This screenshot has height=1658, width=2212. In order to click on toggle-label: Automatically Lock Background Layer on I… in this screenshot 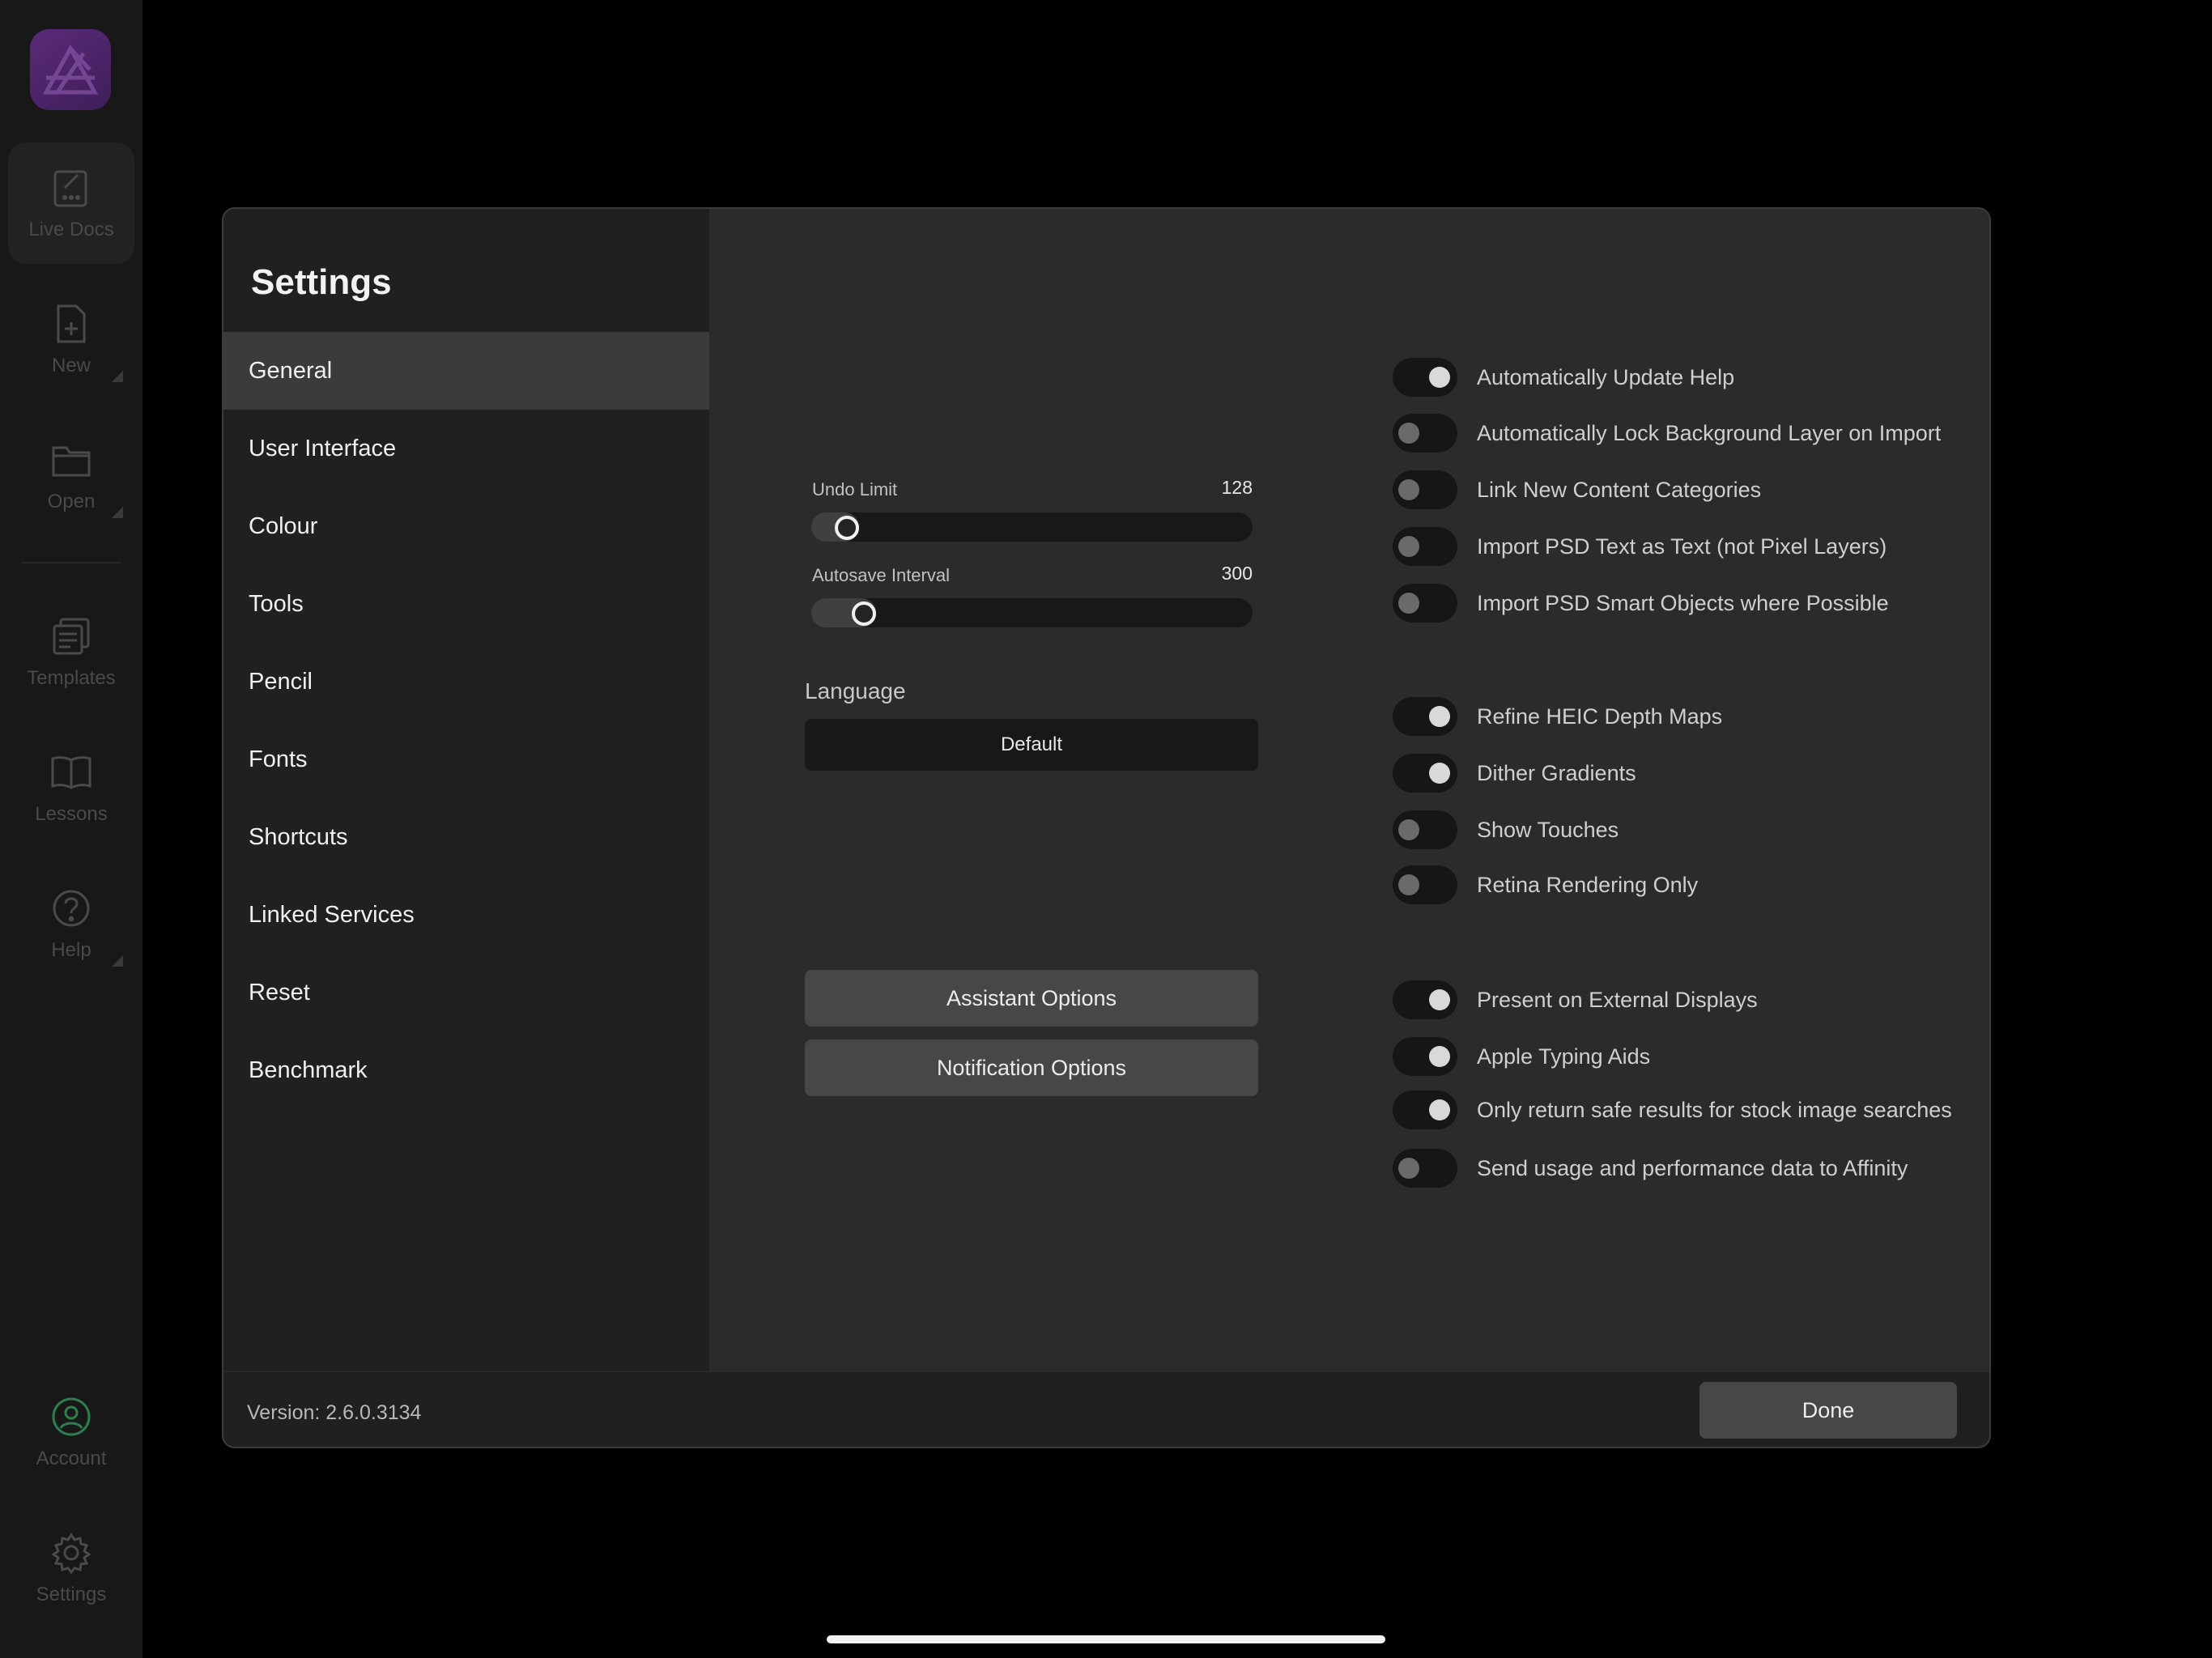, I will do `click(1710, 432)`.